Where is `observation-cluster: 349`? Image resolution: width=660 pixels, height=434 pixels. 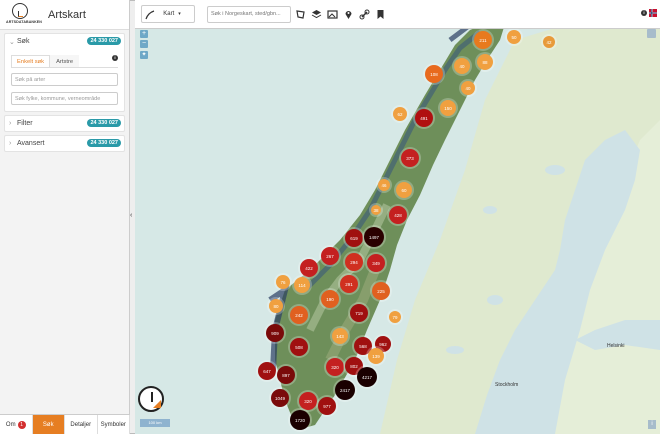
observation-cluster: 349 is located at coordinates (376, 263).